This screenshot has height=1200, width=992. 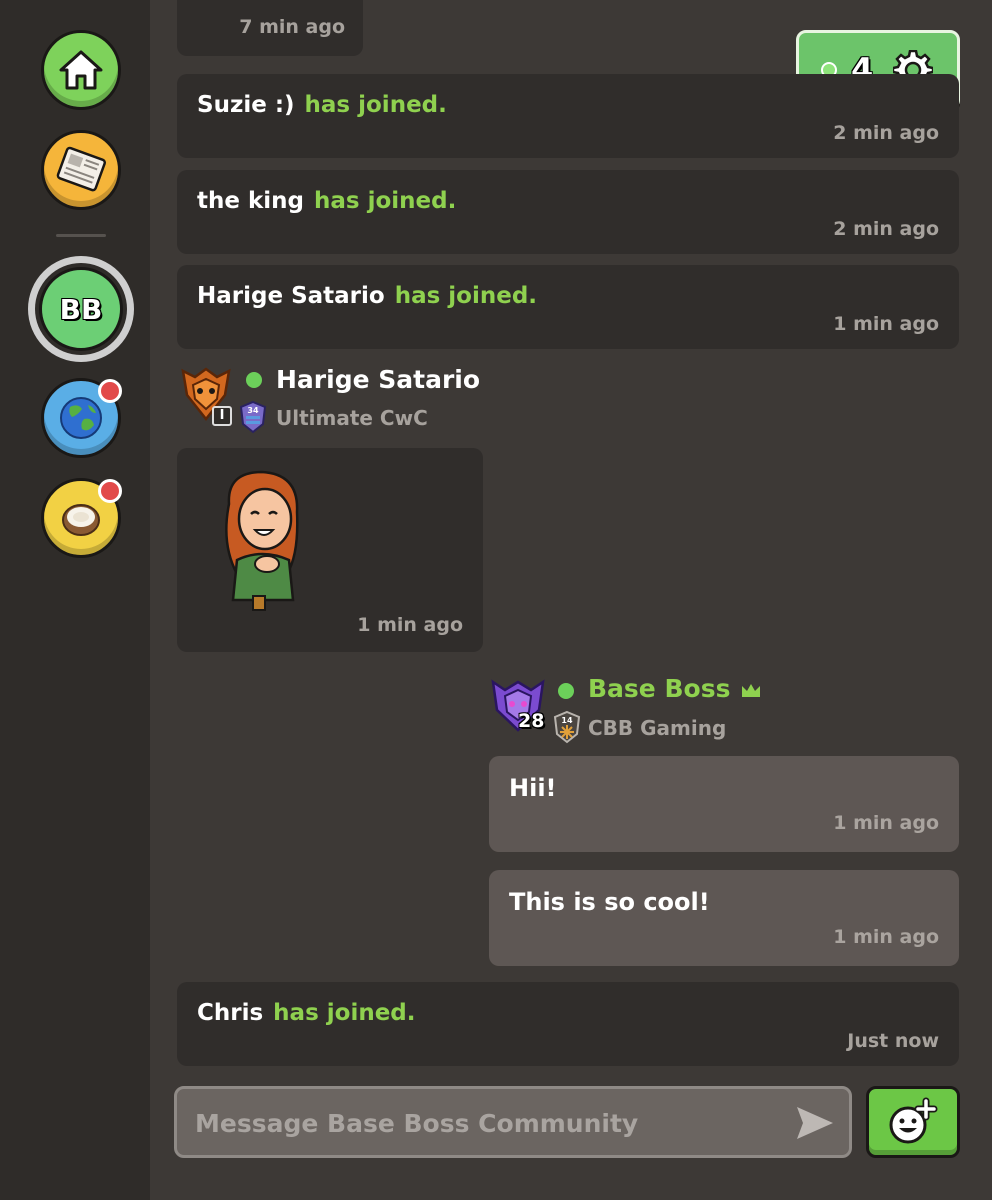 I want to click on event-time: Just now, so click(x=893, y=1041).